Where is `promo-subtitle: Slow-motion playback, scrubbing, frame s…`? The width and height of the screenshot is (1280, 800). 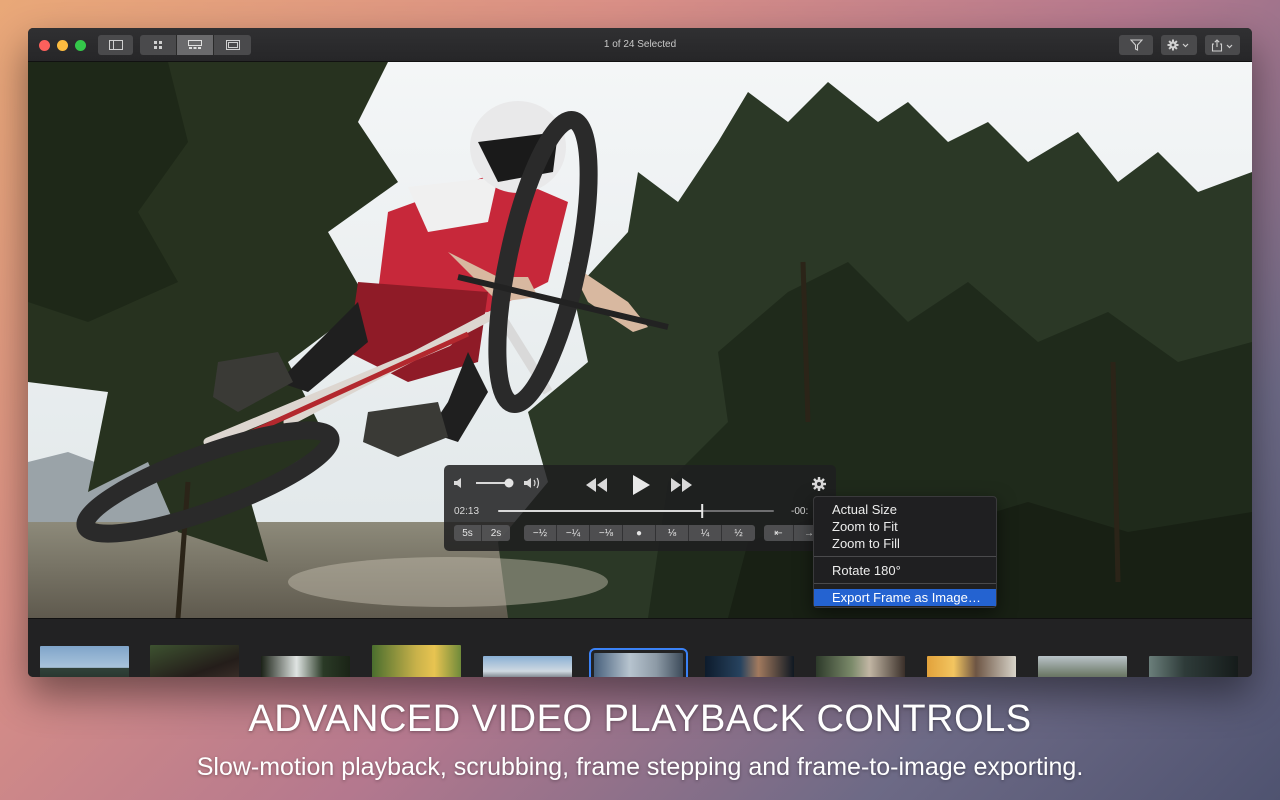 promo-subtitle: Slow-motion playback, scrubbing, frame s… is located at coordinates (640, 767).